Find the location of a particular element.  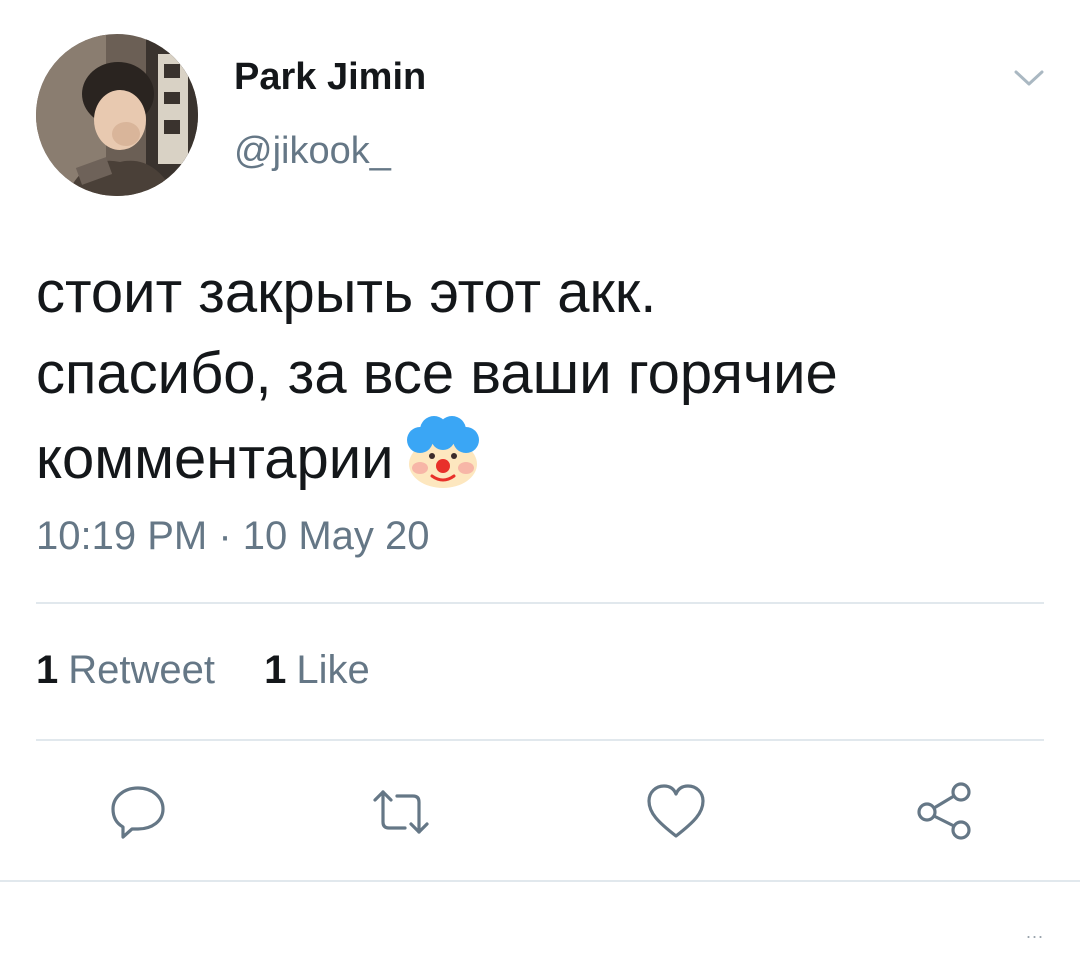

reply-button is located at coordinates (138, 812).